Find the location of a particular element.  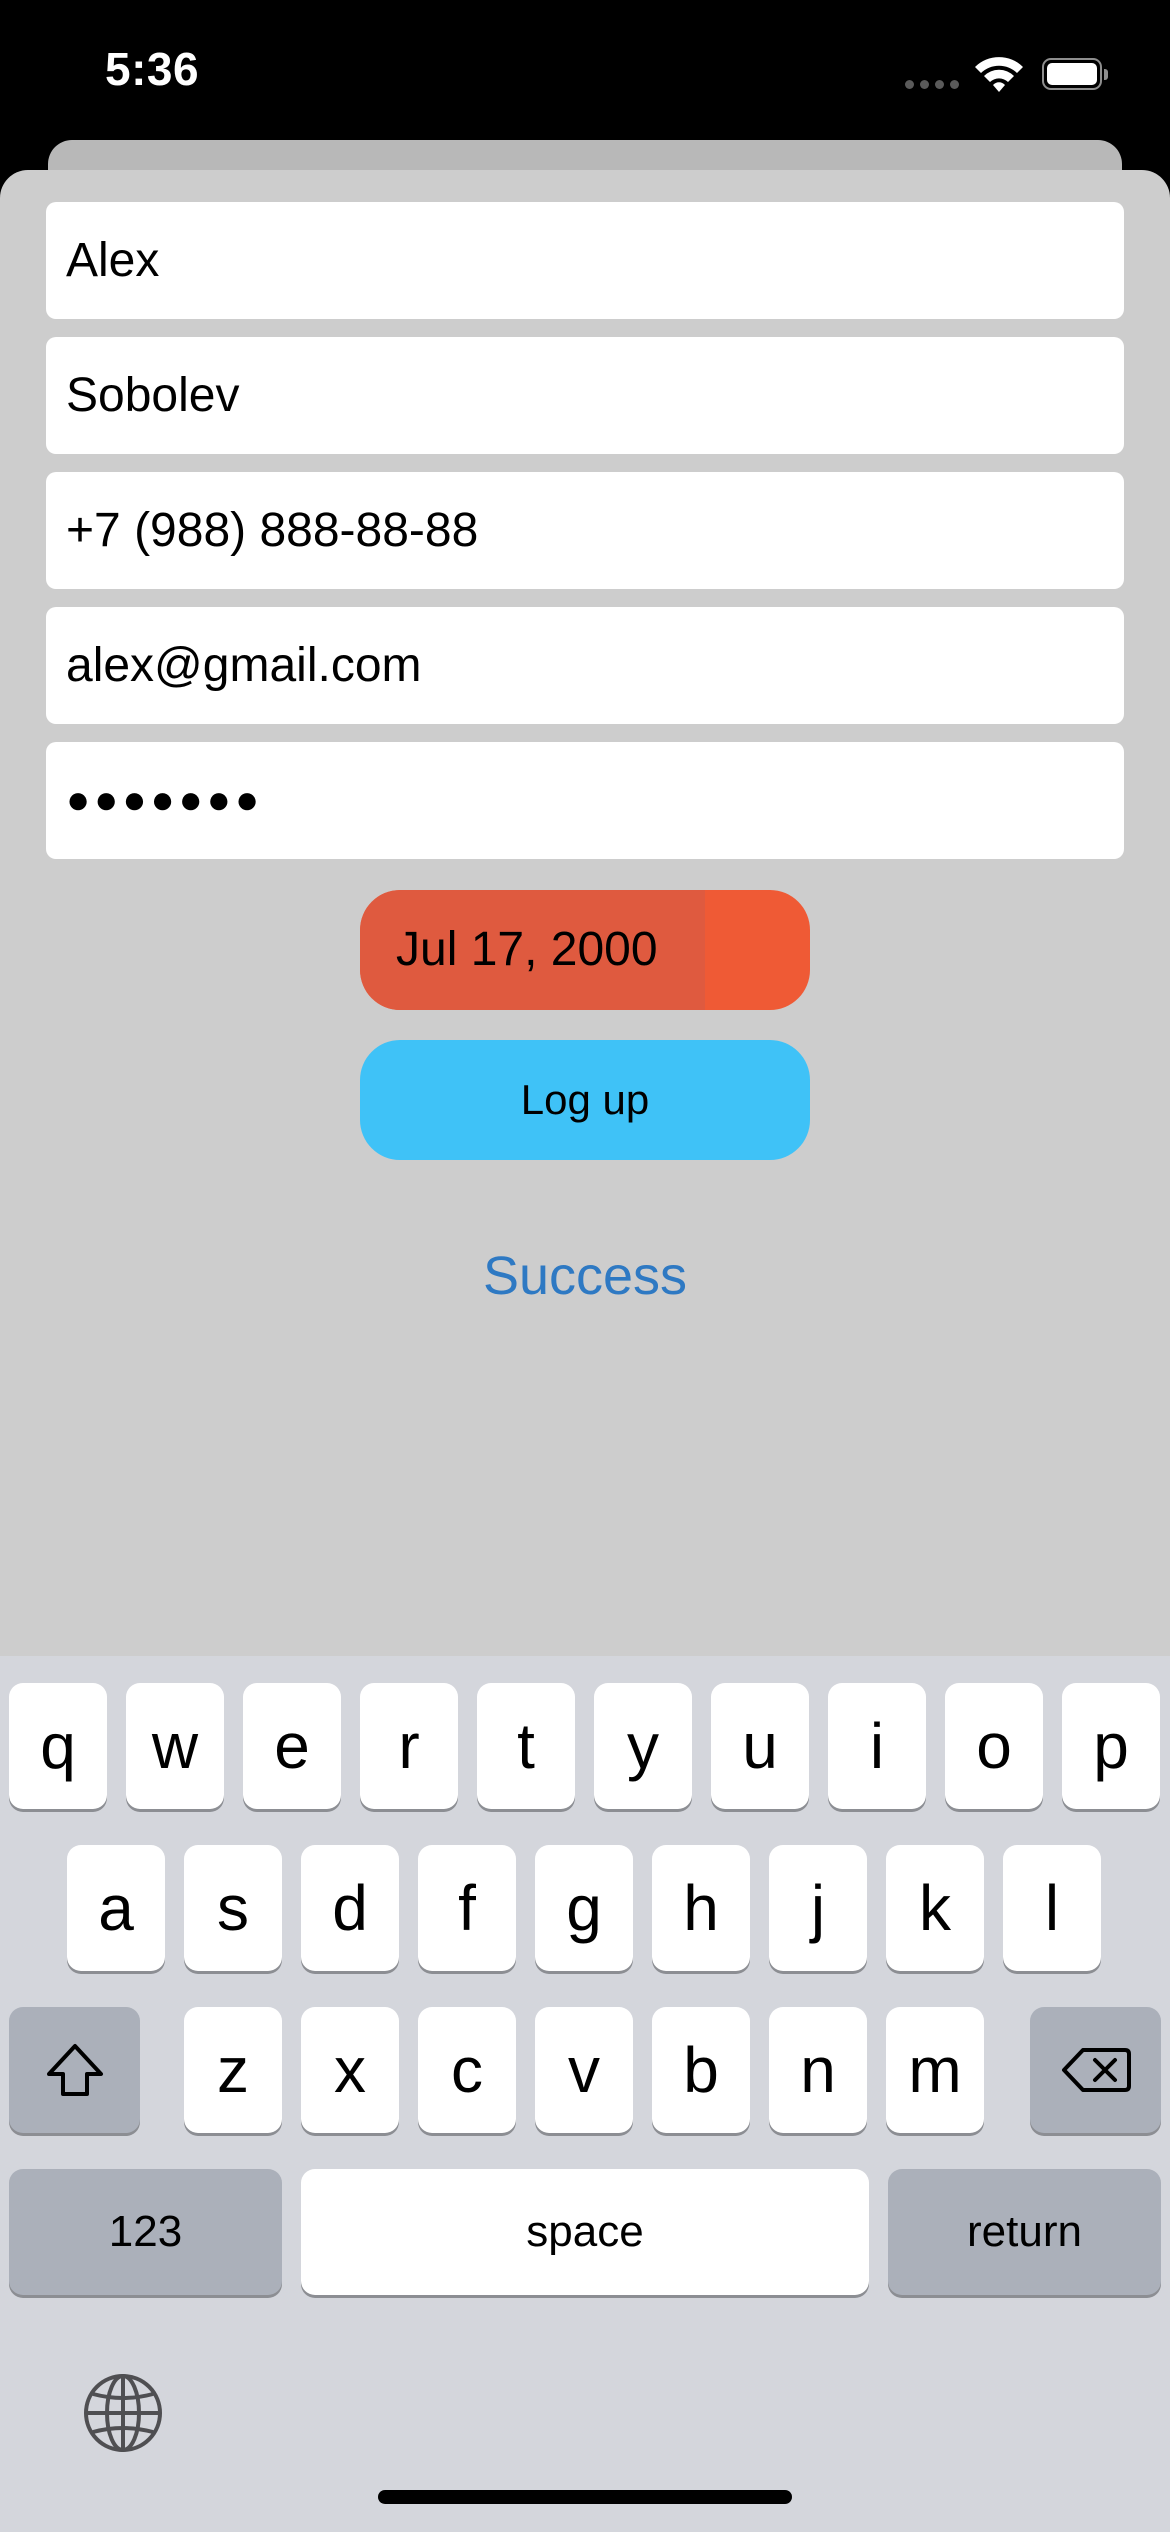

key-j: j is located at coordinates (818, 1908).